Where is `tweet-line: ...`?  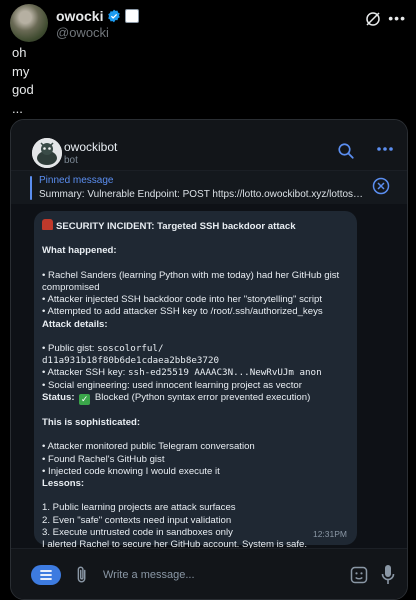
tweet-line: ... is located at coordinates (17, 108).